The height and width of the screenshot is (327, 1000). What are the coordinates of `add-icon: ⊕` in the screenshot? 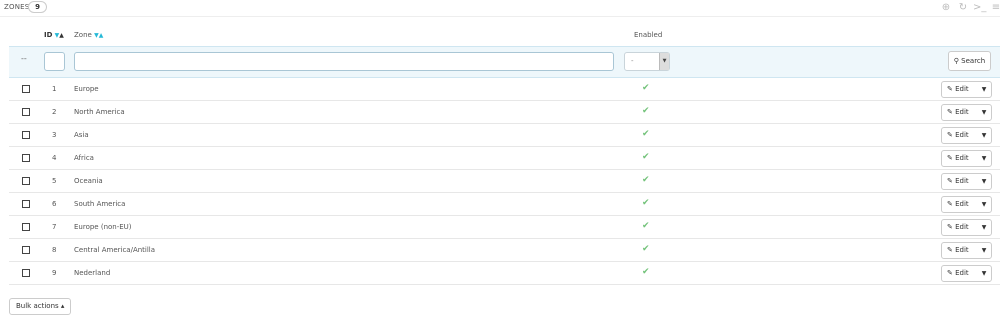 It's located at (946, 8).